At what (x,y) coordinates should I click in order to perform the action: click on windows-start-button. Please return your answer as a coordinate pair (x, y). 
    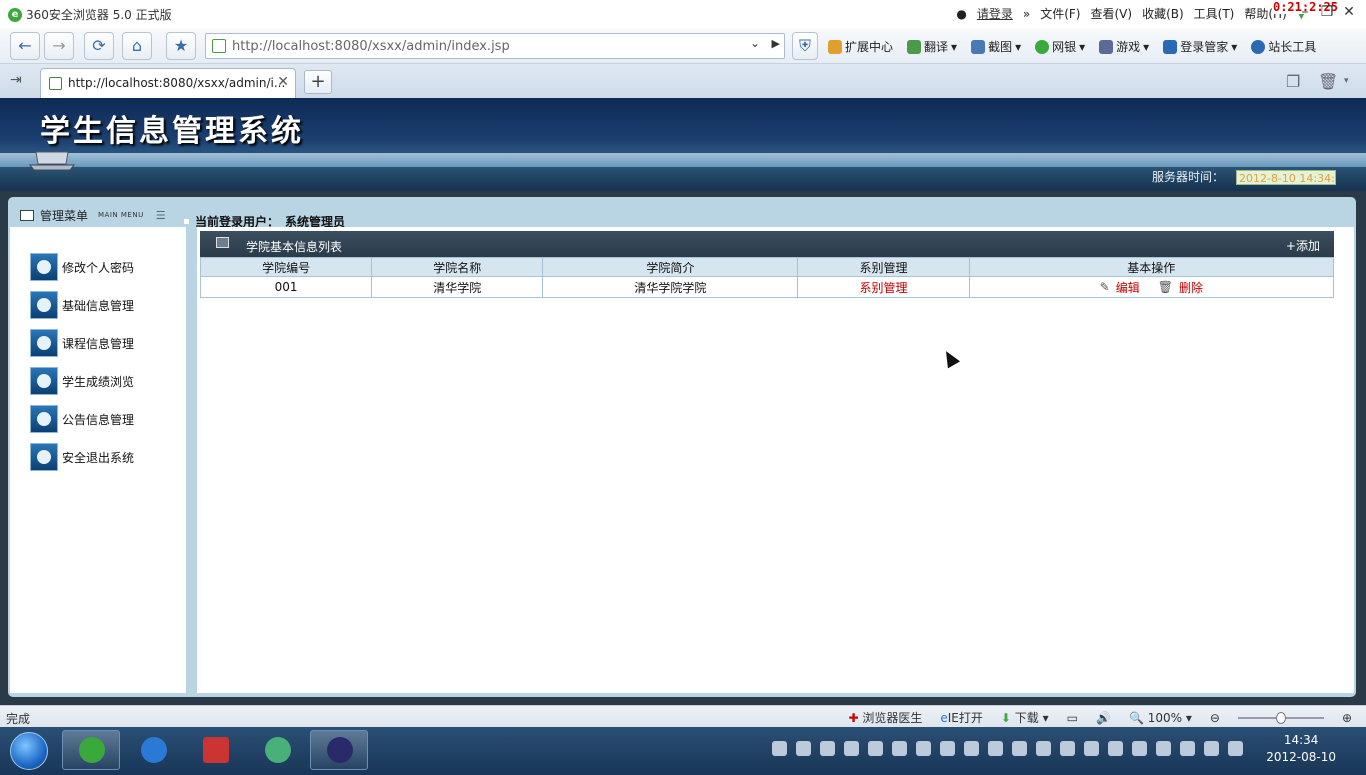
    Looking at the image, I should click on (29, 751).